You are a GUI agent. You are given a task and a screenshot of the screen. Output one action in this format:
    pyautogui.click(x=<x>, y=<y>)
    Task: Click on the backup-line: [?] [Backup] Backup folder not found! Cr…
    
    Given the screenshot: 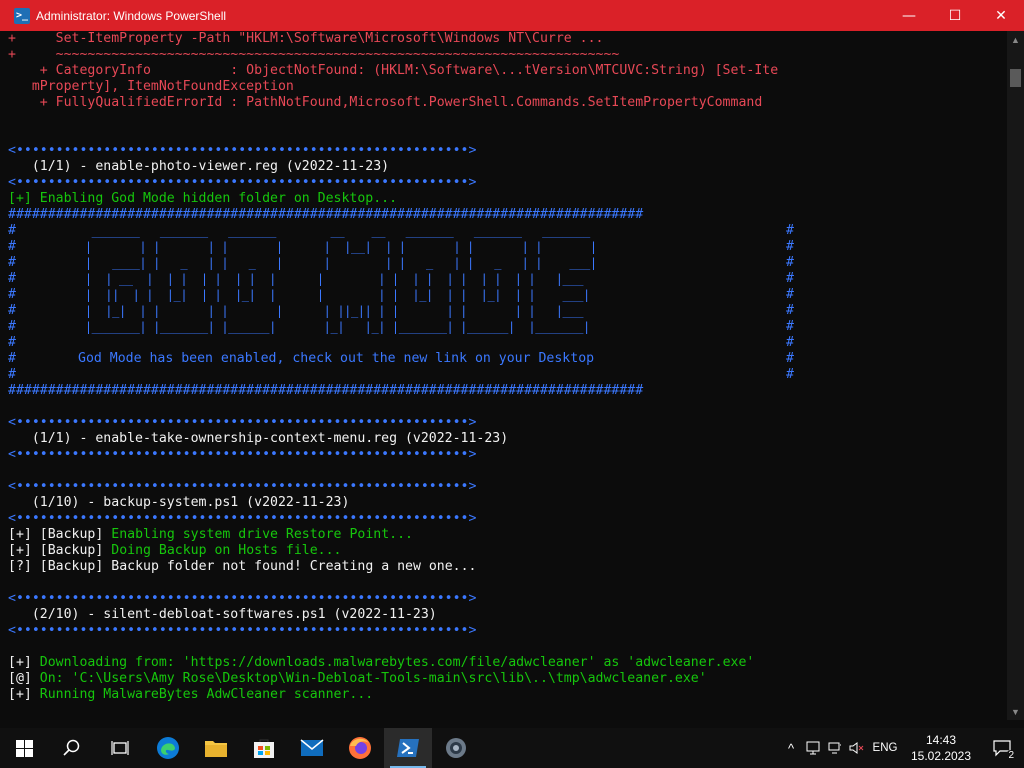 What is the action you would take?
    pyautogui.click(x=242, y=566)
    